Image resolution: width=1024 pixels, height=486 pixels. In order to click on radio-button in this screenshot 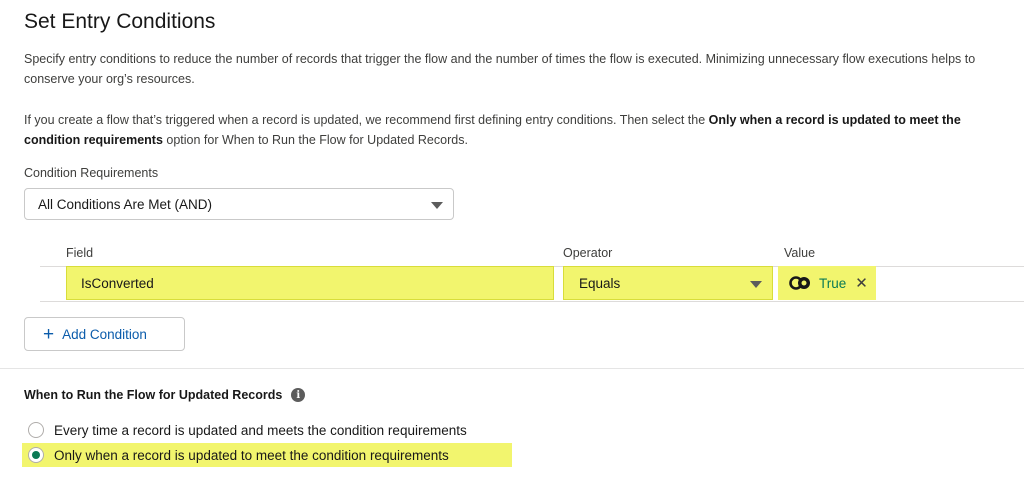, I will do `click(36, 430)`.